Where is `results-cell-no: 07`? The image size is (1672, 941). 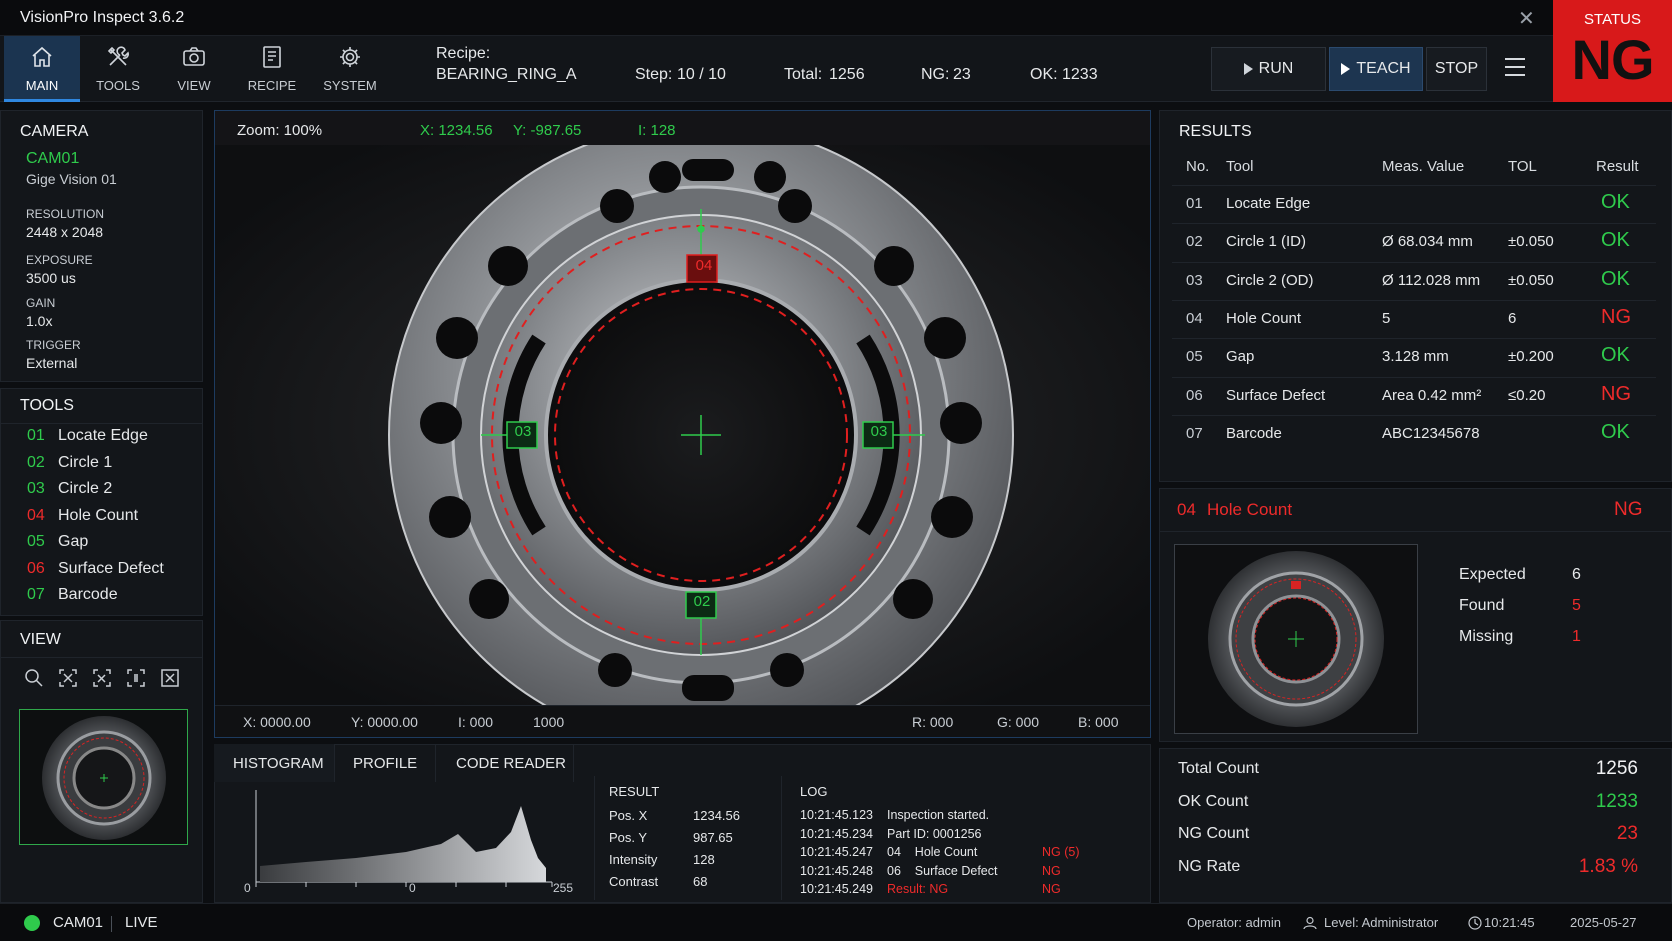
results-cell-no: 07 is located at coordinates (1194, 433).